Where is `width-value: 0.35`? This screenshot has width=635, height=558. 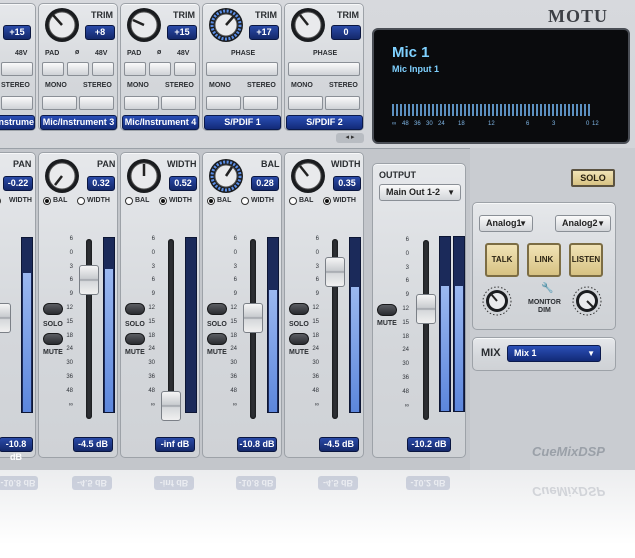
width-value: 0.35 is located at coordinates (347, 183).